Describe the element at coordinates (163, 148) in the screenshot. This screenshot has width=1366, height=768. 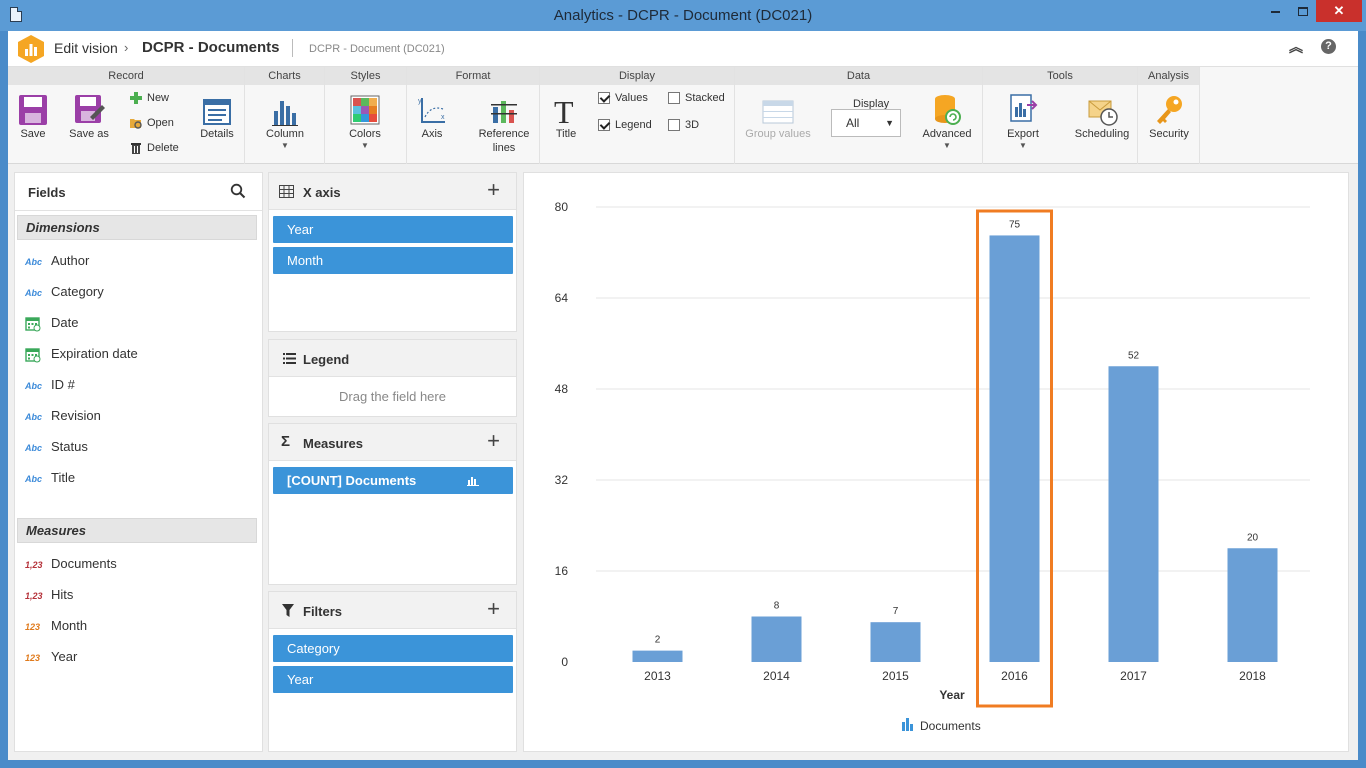
I see `delete-label: Delete` at that location.